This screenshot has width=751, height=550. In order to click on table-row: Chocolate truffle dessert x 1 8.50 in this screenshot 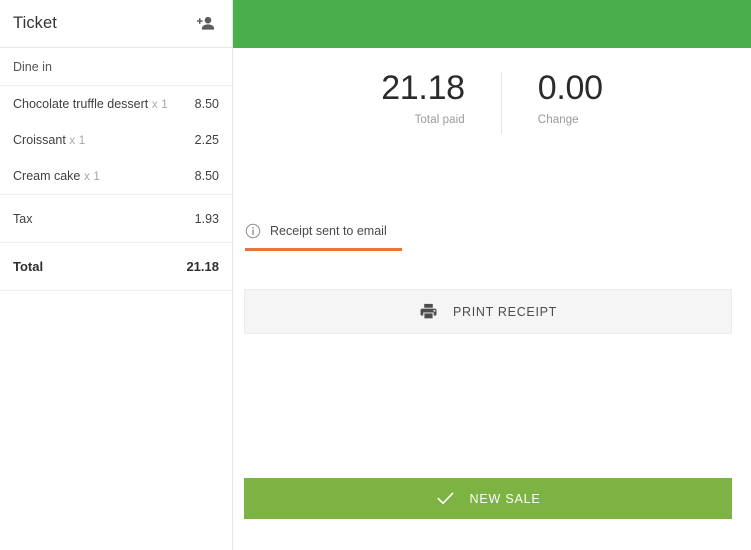, I will do `click(116, 104)`.